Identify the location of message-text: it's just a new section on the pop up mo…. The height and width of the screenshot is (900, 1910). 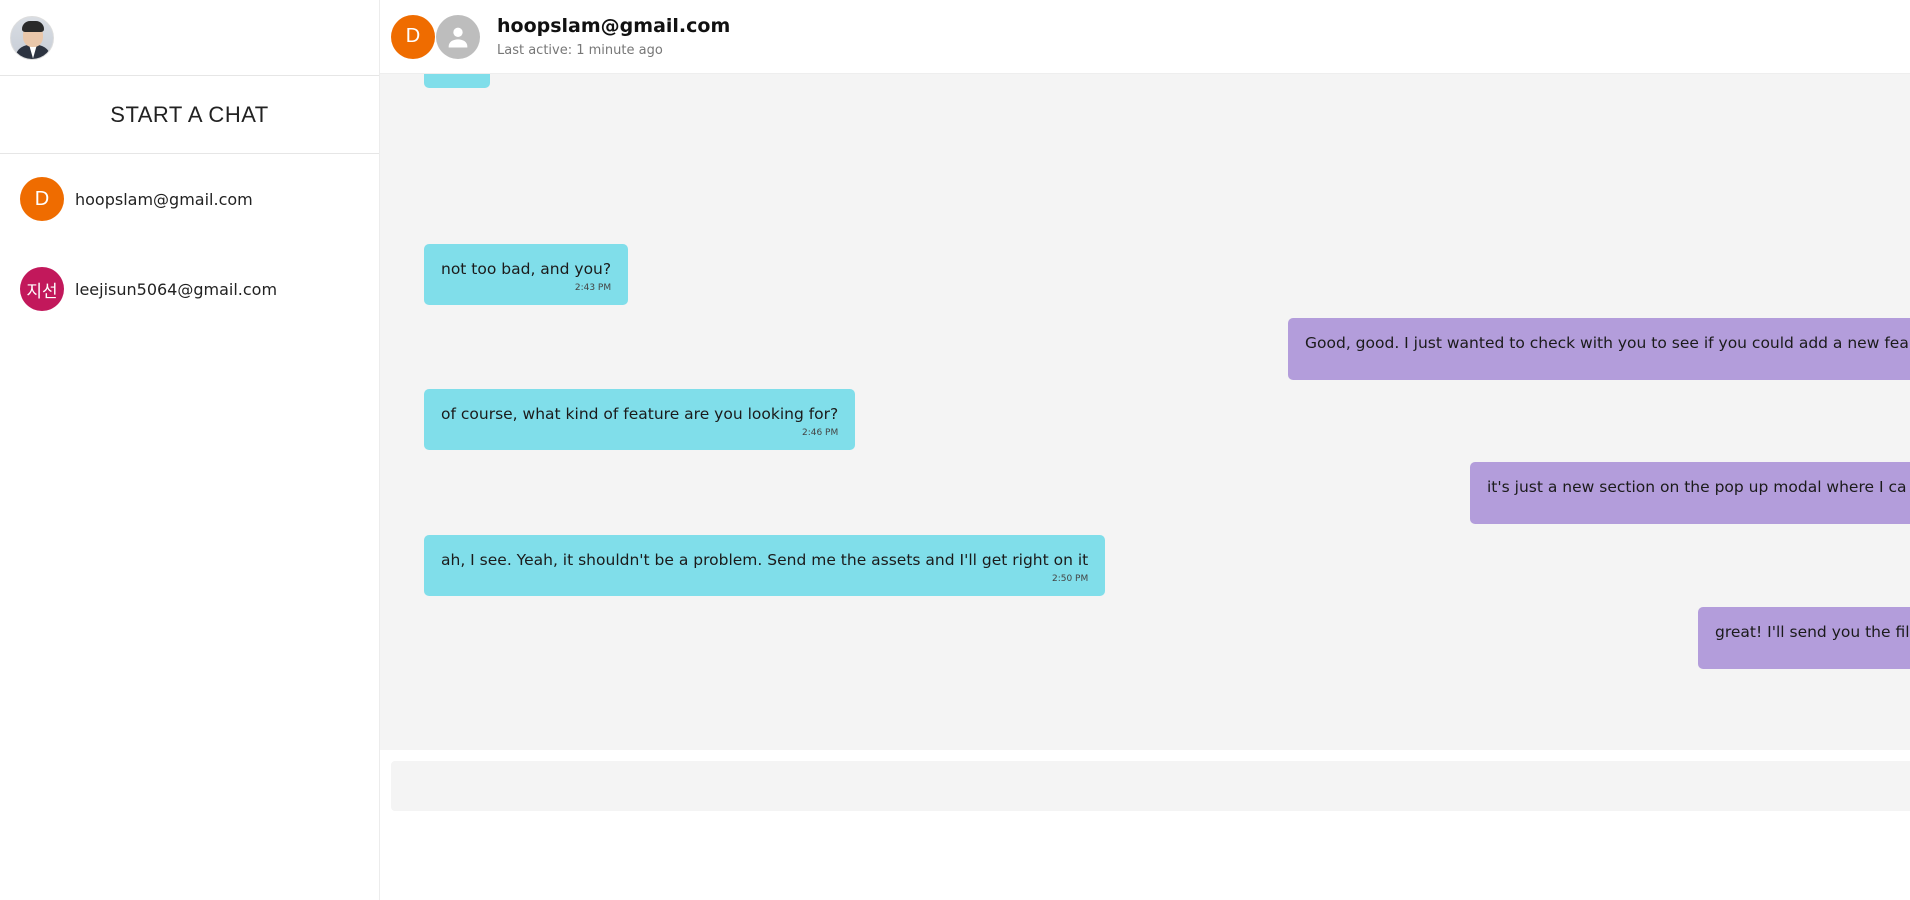
(1697, 487).